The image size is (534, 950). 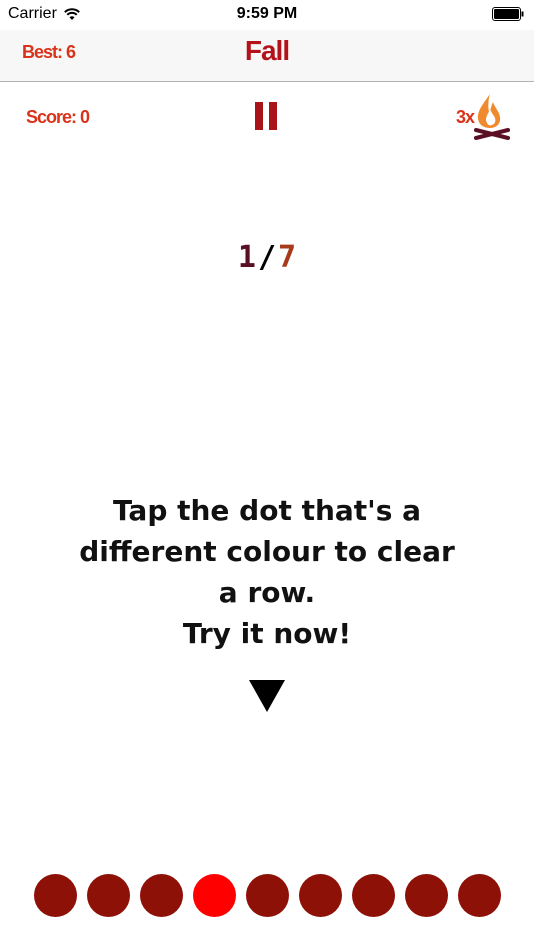 What do you see at coordinates (267, 116) in the screenshot?
I see `pause-button` at bounding box center [267, 116].